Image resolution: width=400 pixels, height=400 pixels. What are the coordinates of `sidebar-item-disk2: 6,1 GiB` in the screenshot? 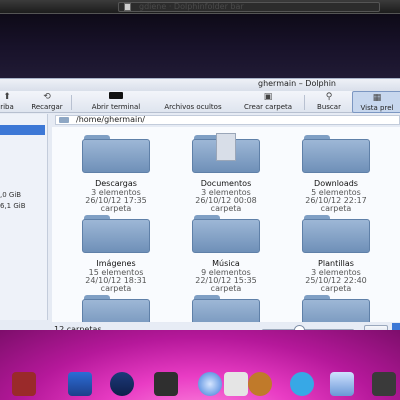 It's located at (13, 206).